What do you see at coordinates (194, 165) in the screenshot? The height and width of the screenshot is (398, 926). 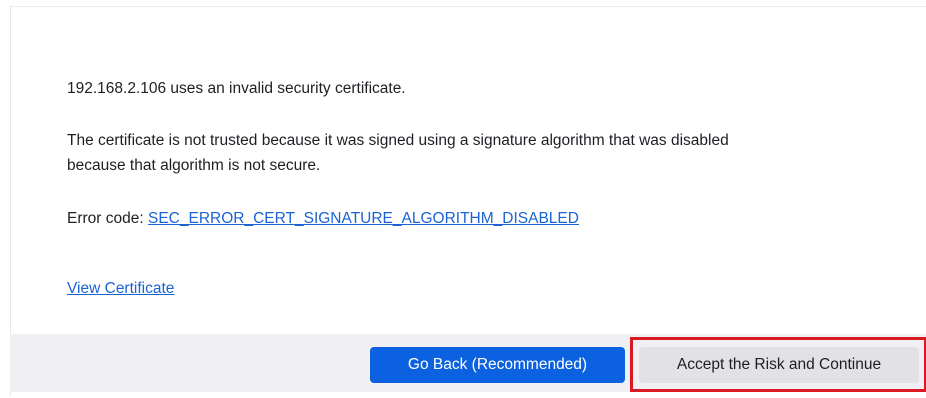 I see `explanation-line-2: because that algorithm is not secure.` at bounding box center [194, 165].